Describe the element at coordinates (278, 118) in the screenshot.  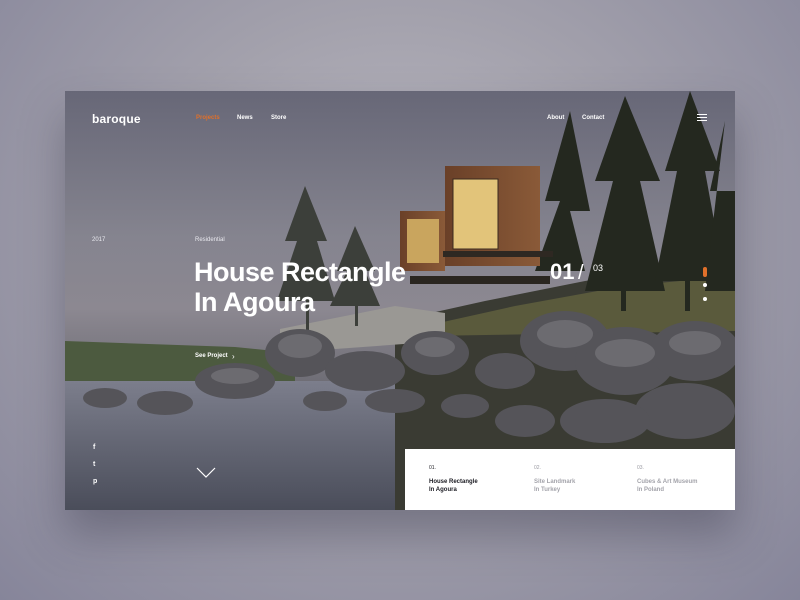
I see `nav-link-store: Store` at that location.